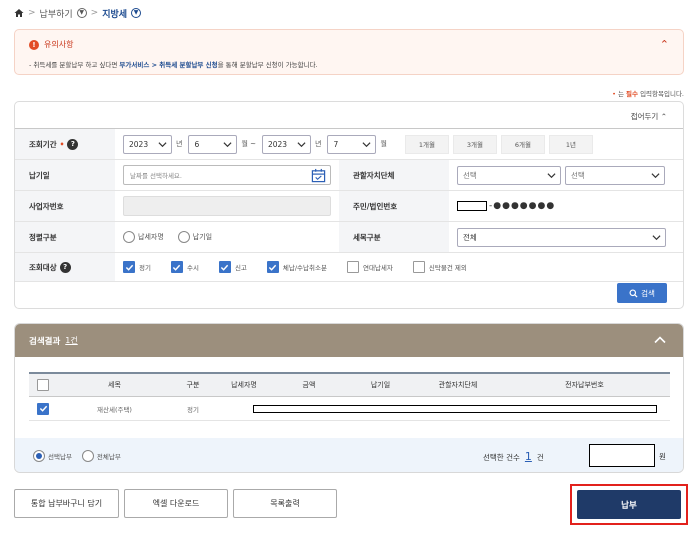 The width and height of the screenshot is (700, 538). What do you see at coordinates (244, 384) in the screenshot?
I see `col-taxpayer: 납세자명` at bounding box center [244, 384].